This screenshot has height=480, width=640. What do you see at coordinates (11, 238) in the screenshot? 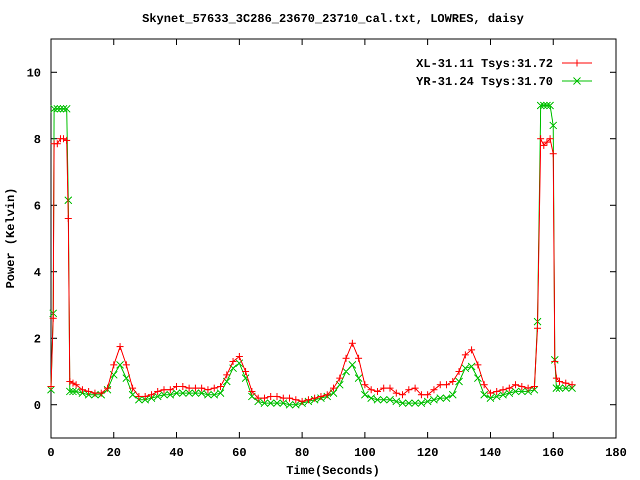
I see `y-axis-label: Power (Kelvin)` at bounding box center [11, 238].